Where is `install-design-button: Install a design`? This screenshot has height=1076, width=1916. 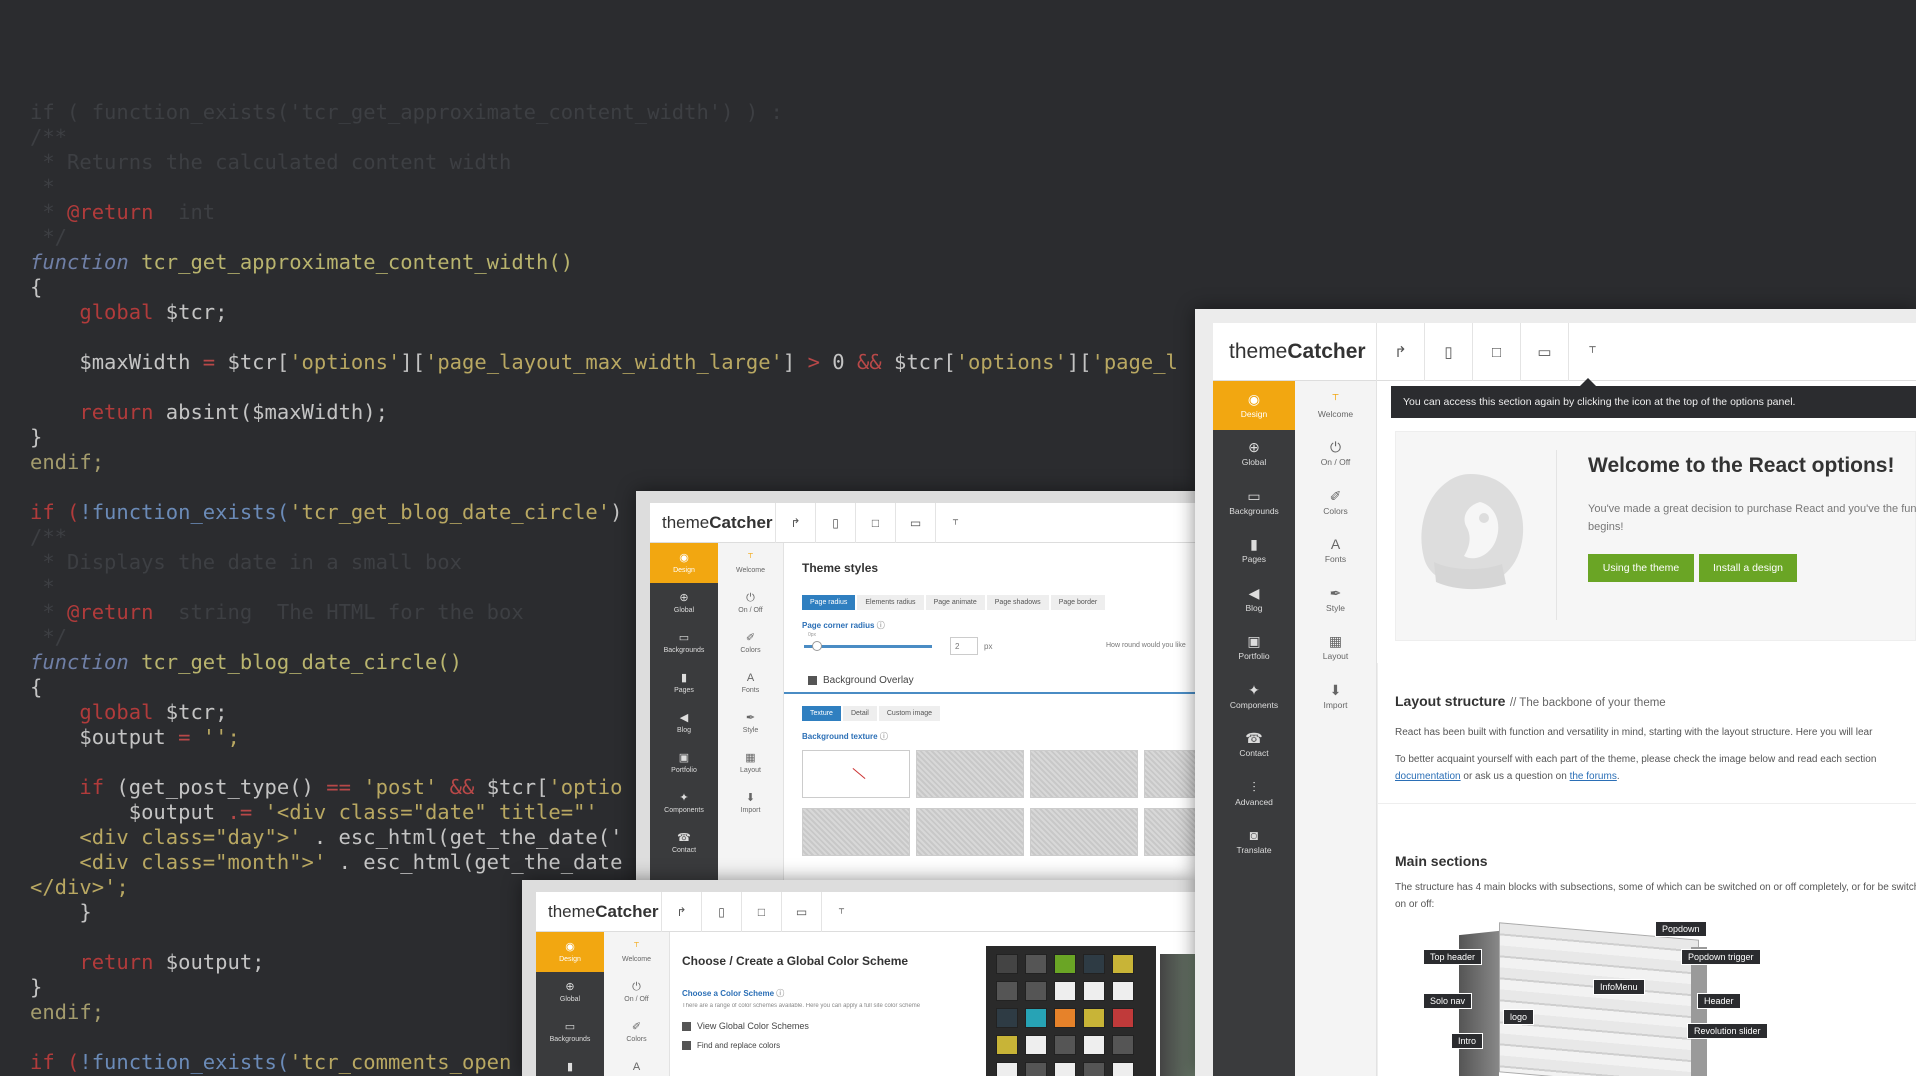 install-design-button: Install a design is located at coordinates (1748, 568).